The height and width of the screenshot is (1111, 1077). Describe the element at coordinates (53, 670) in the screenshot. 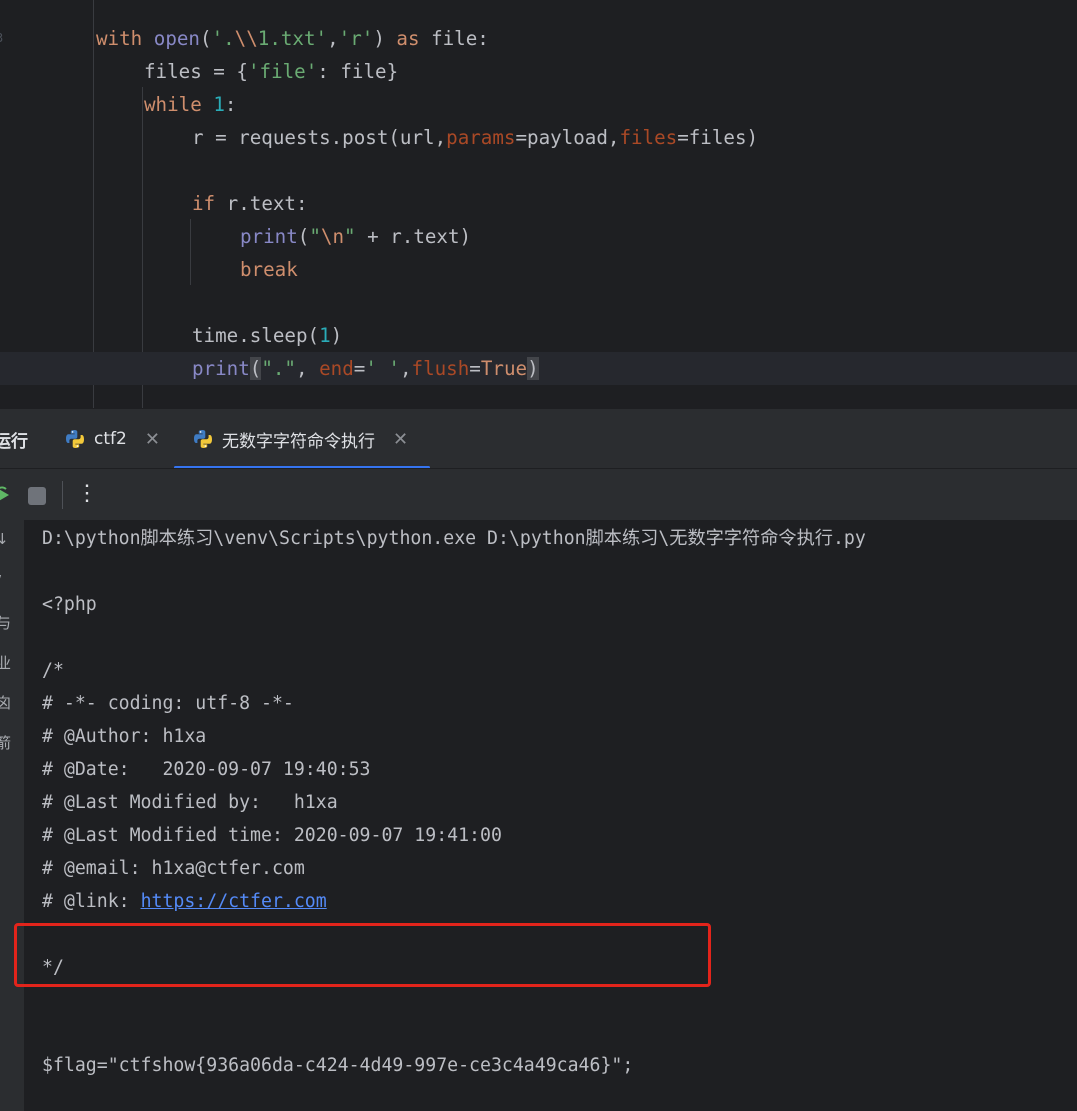

I see `console-line: /*` at that location.